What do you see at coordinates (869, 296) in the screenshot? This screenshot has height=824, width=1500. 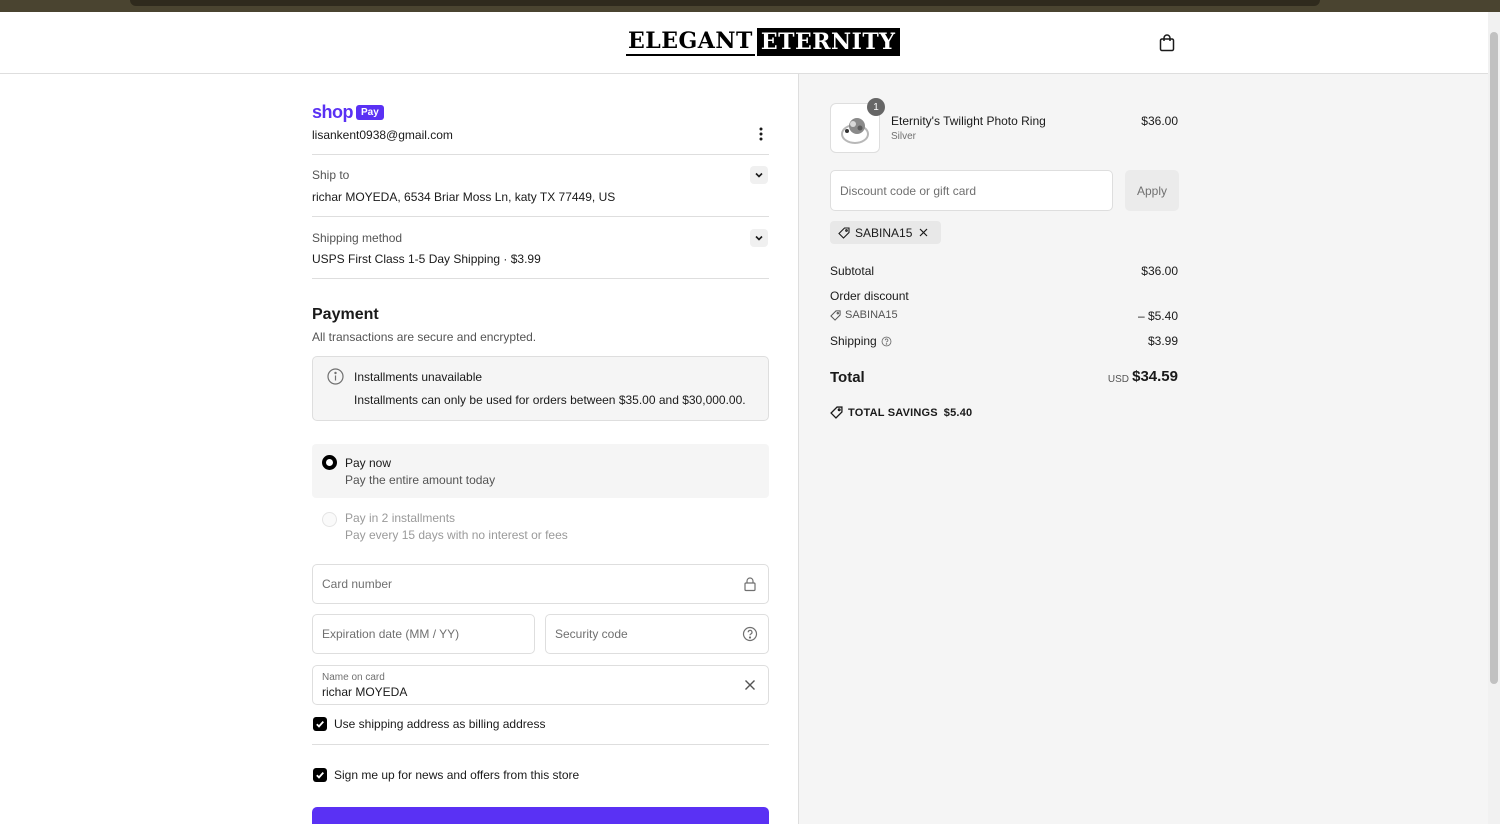 I see `order-discount-label: Order discount` at bounding box center [869, 296].